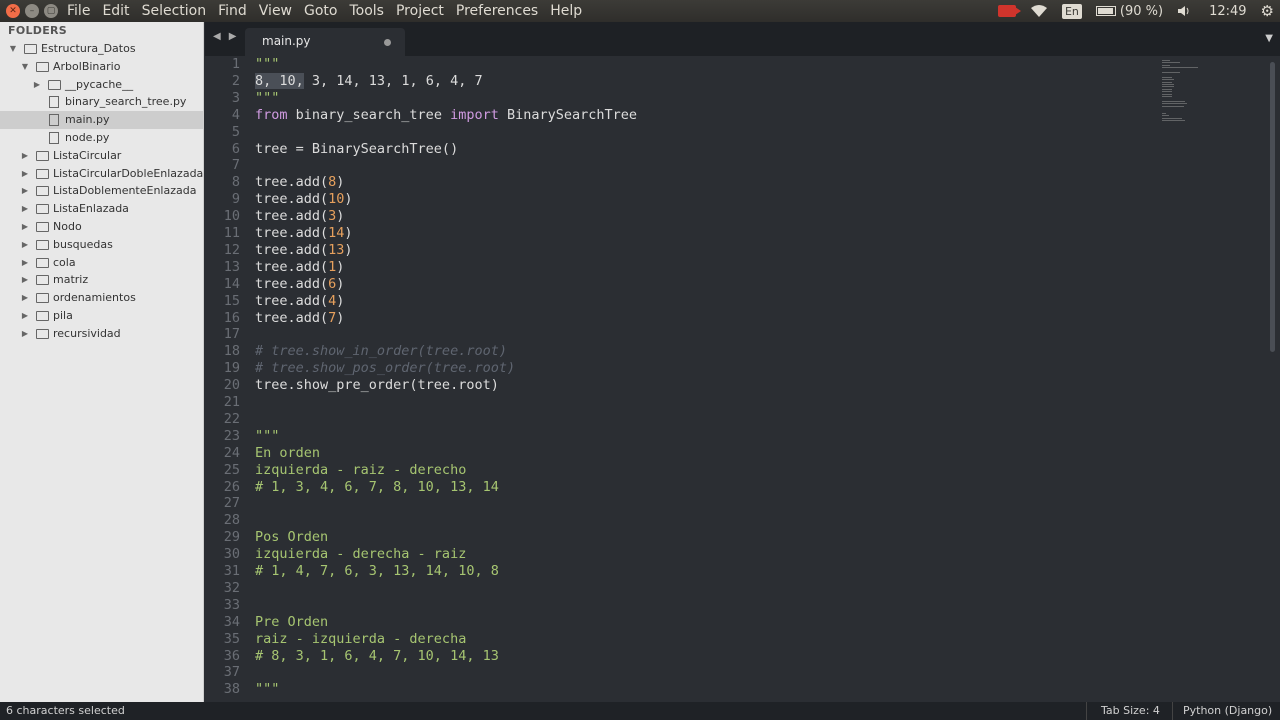 This screenshot has height=720, width=1280. Describe the element at coordinates (13, 11) in the screenshot. I see `window-close-button: ✕` at that location.